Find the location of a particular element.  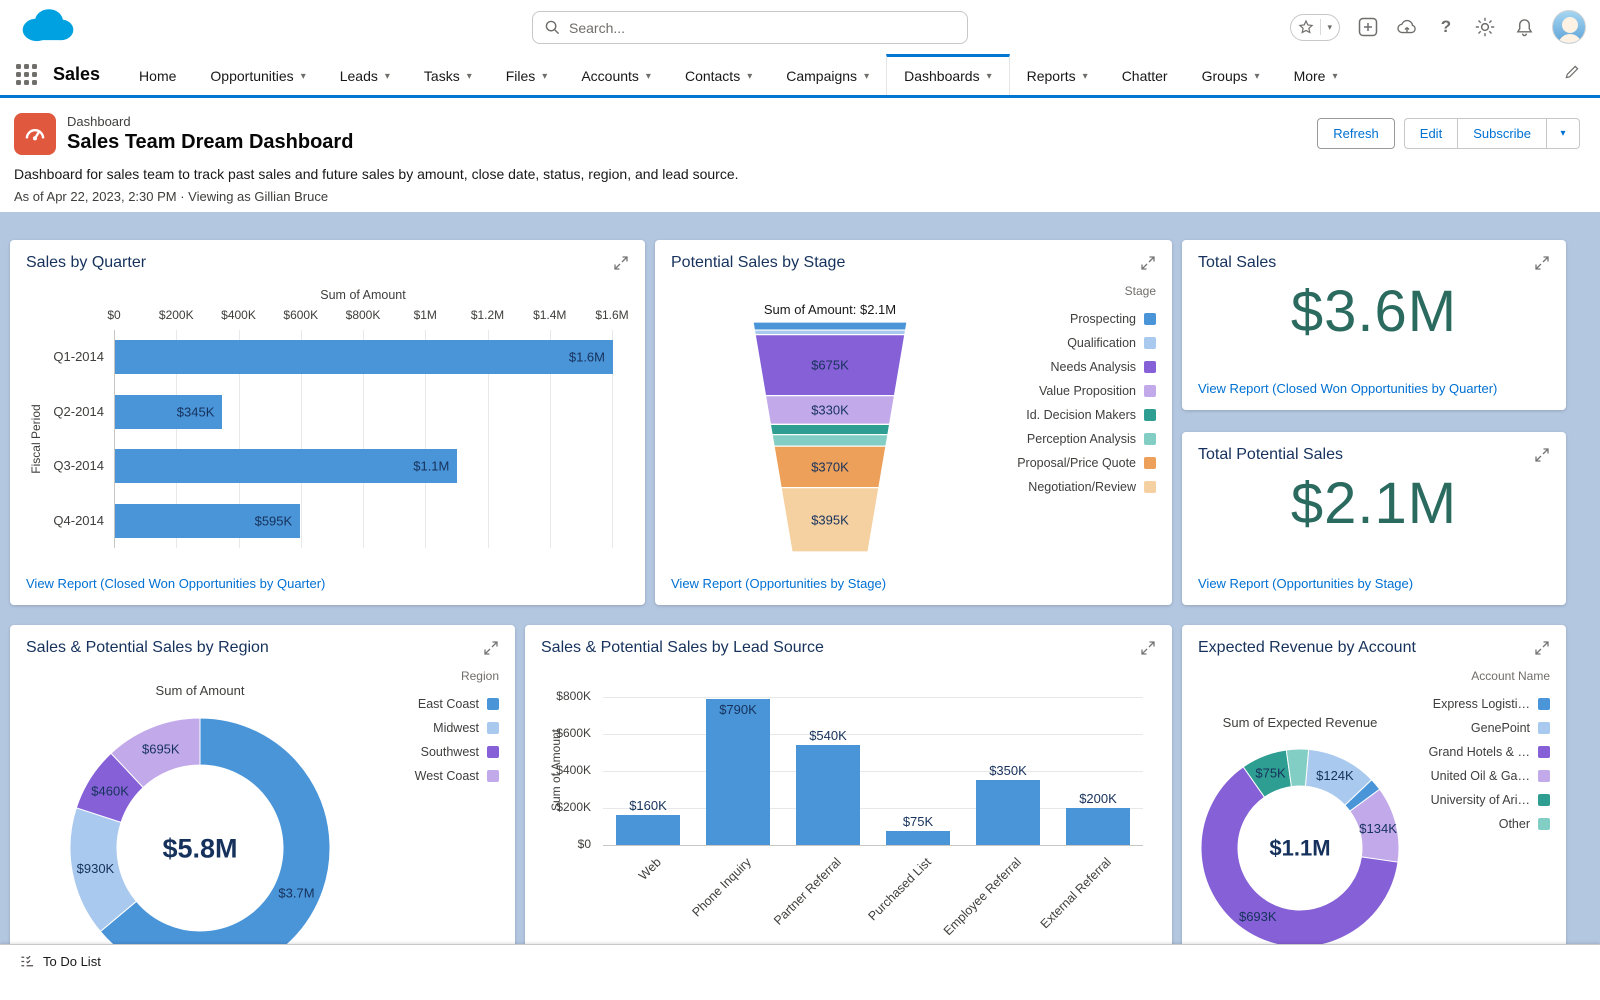

donut-center-label: $5.8M is located at coordinates (199, 848).